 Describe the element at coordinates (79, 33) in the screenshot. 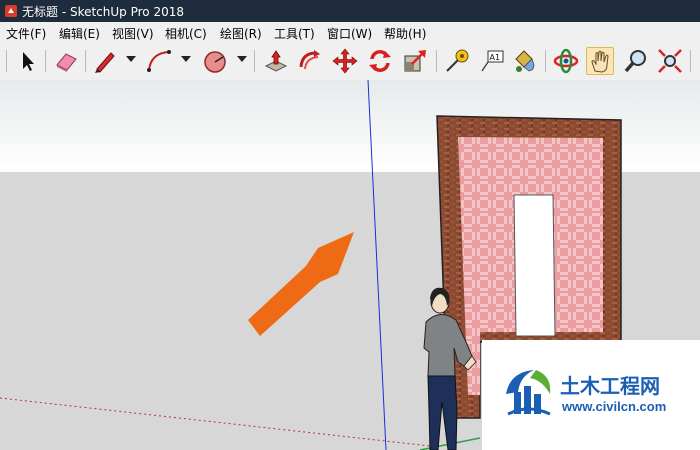

I see `menu-edit: 编辑(E)` at that location.